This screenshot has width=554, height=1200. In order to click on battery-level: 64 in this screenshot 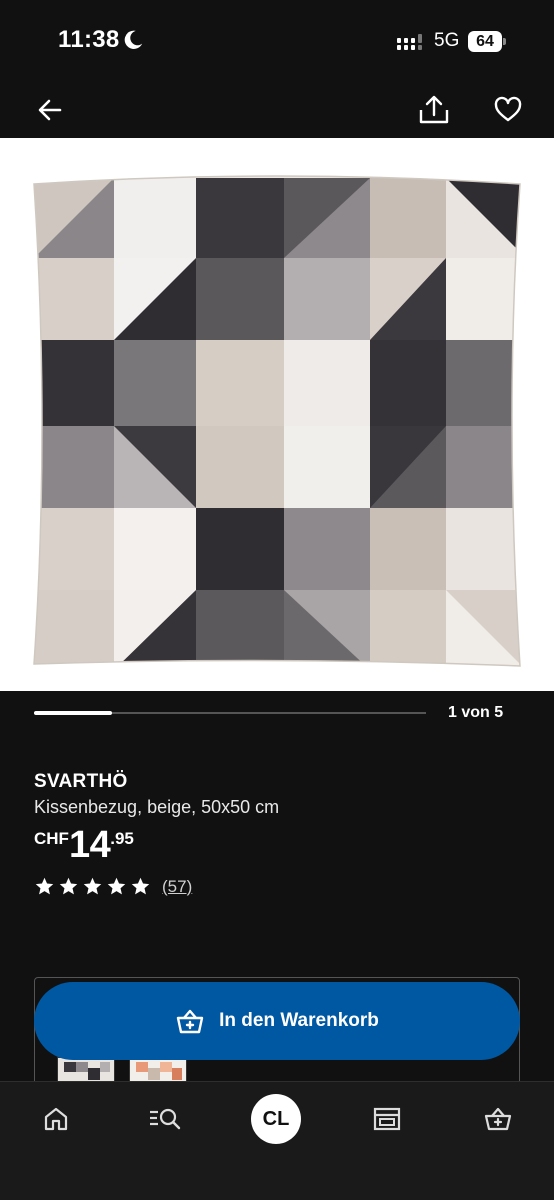, I will do `click(485, 41)`.